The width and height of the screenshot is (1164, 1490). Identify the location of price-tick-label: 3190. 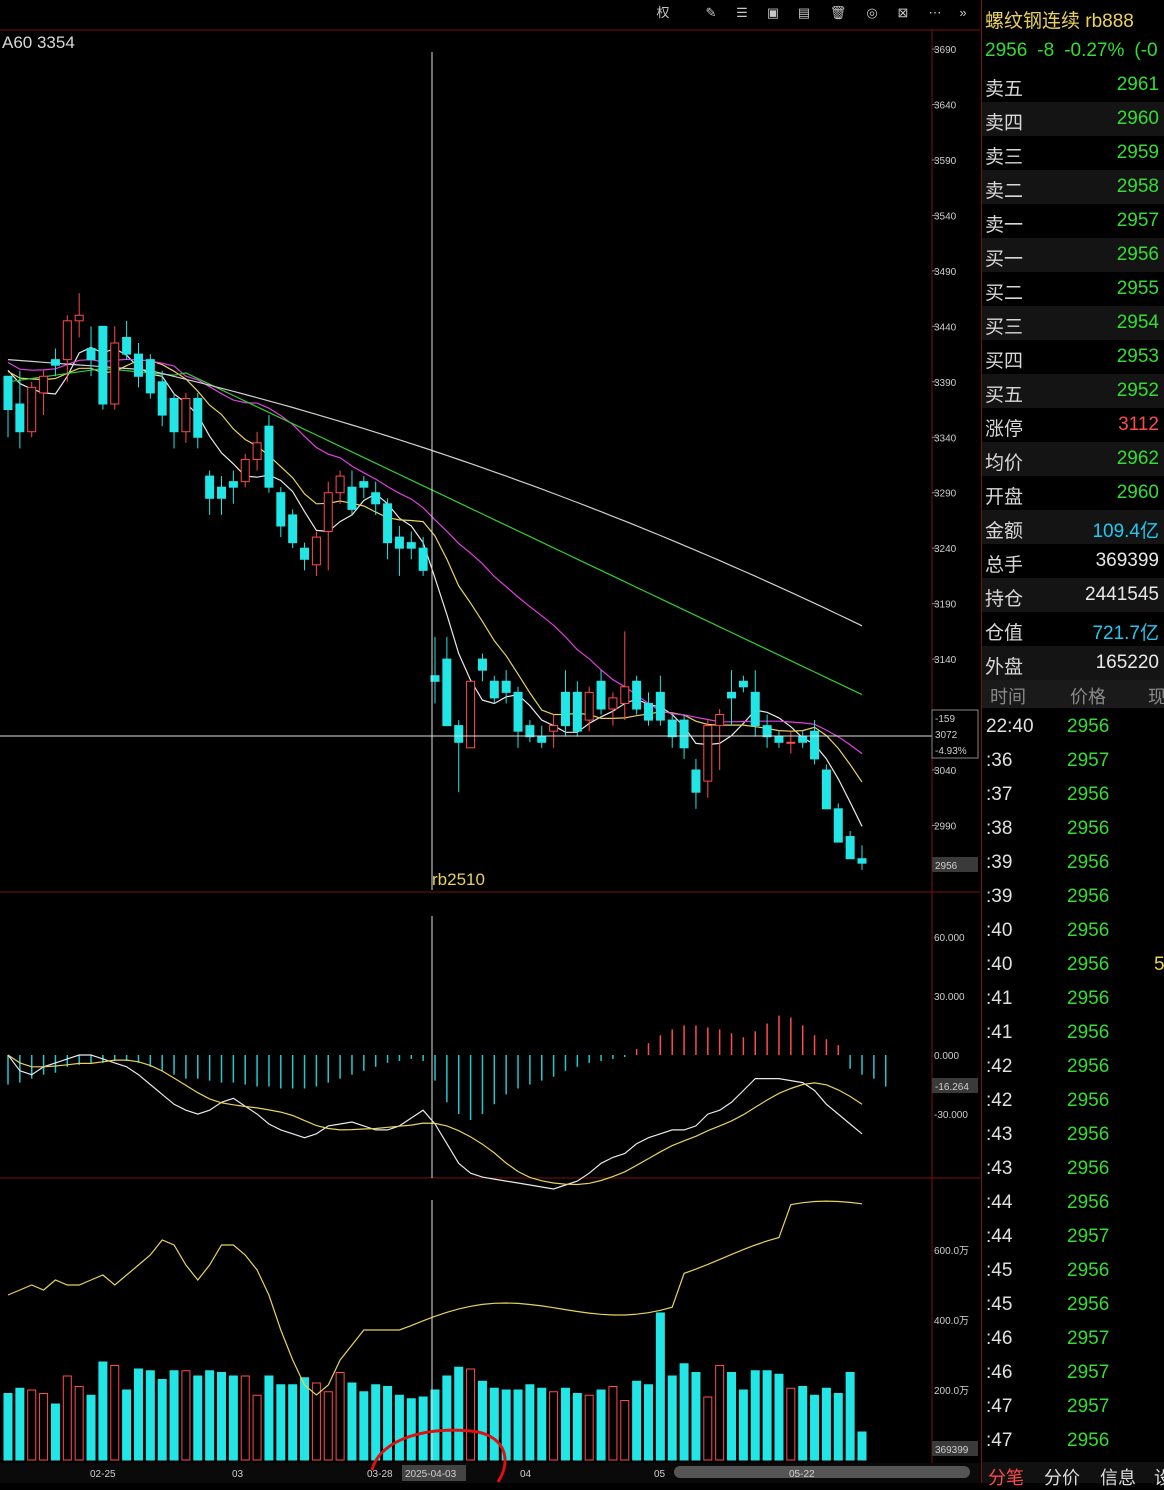
(945, 605).